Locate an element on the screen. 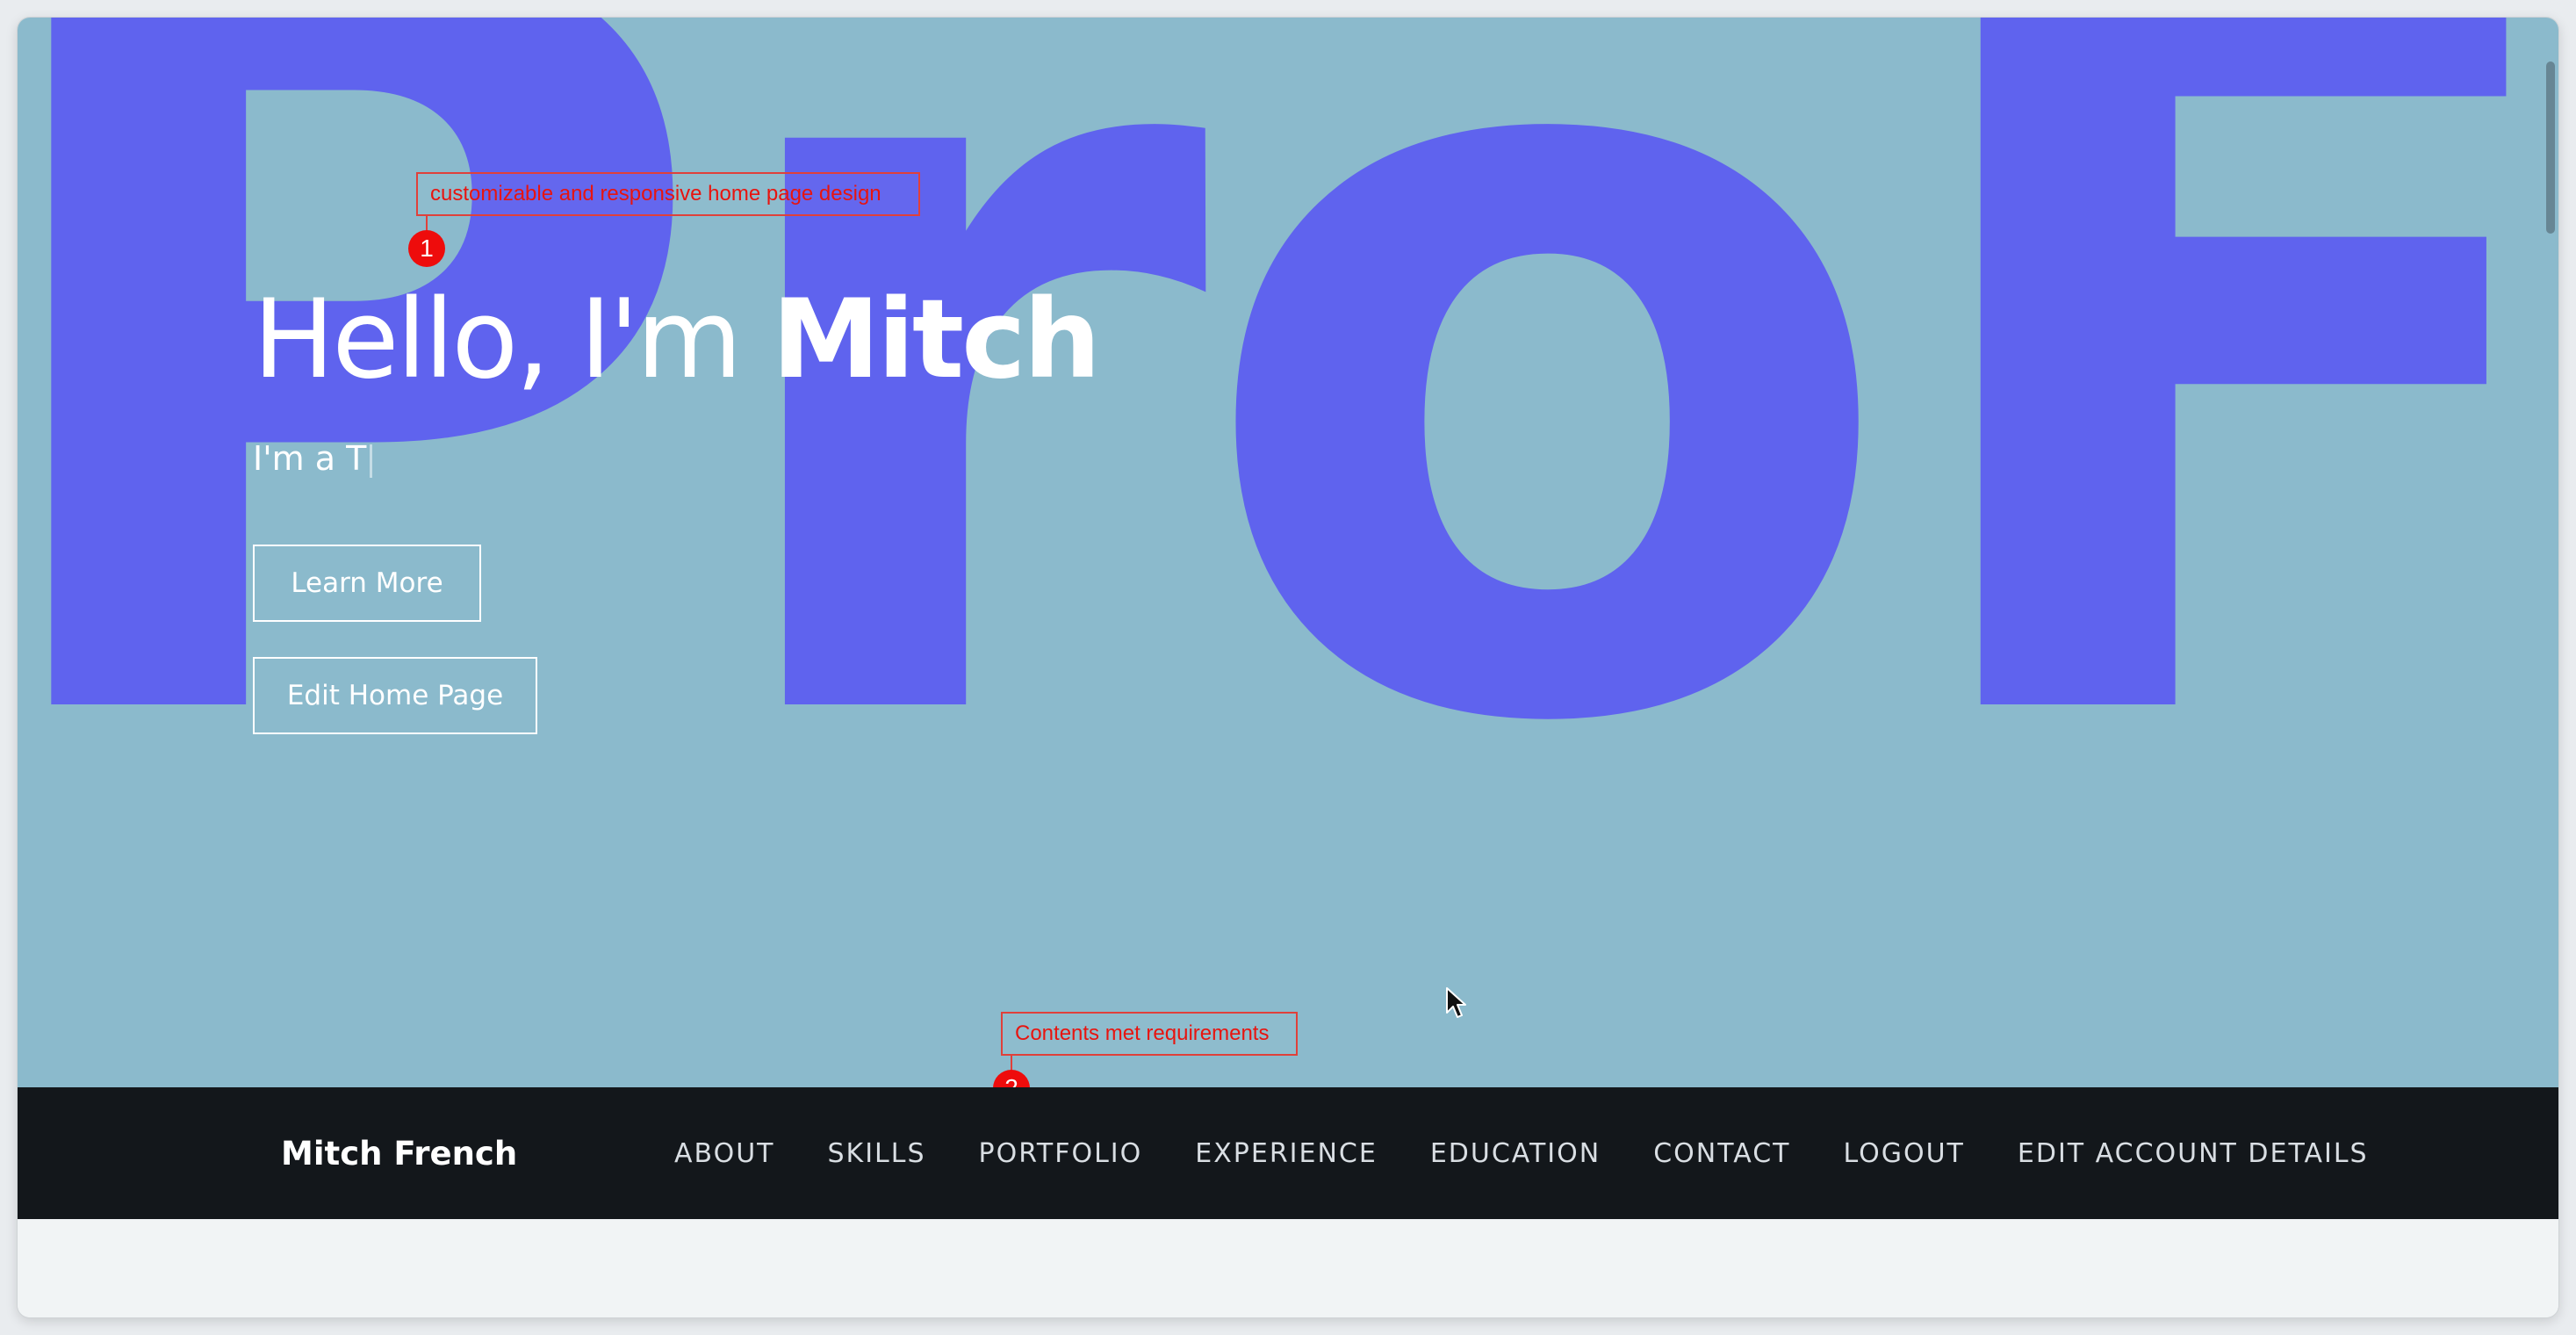 Image resolution: width=2576 pixels, height=1335 pixels. annotation-1-marker: 1 is located at coordinates (426, 248).